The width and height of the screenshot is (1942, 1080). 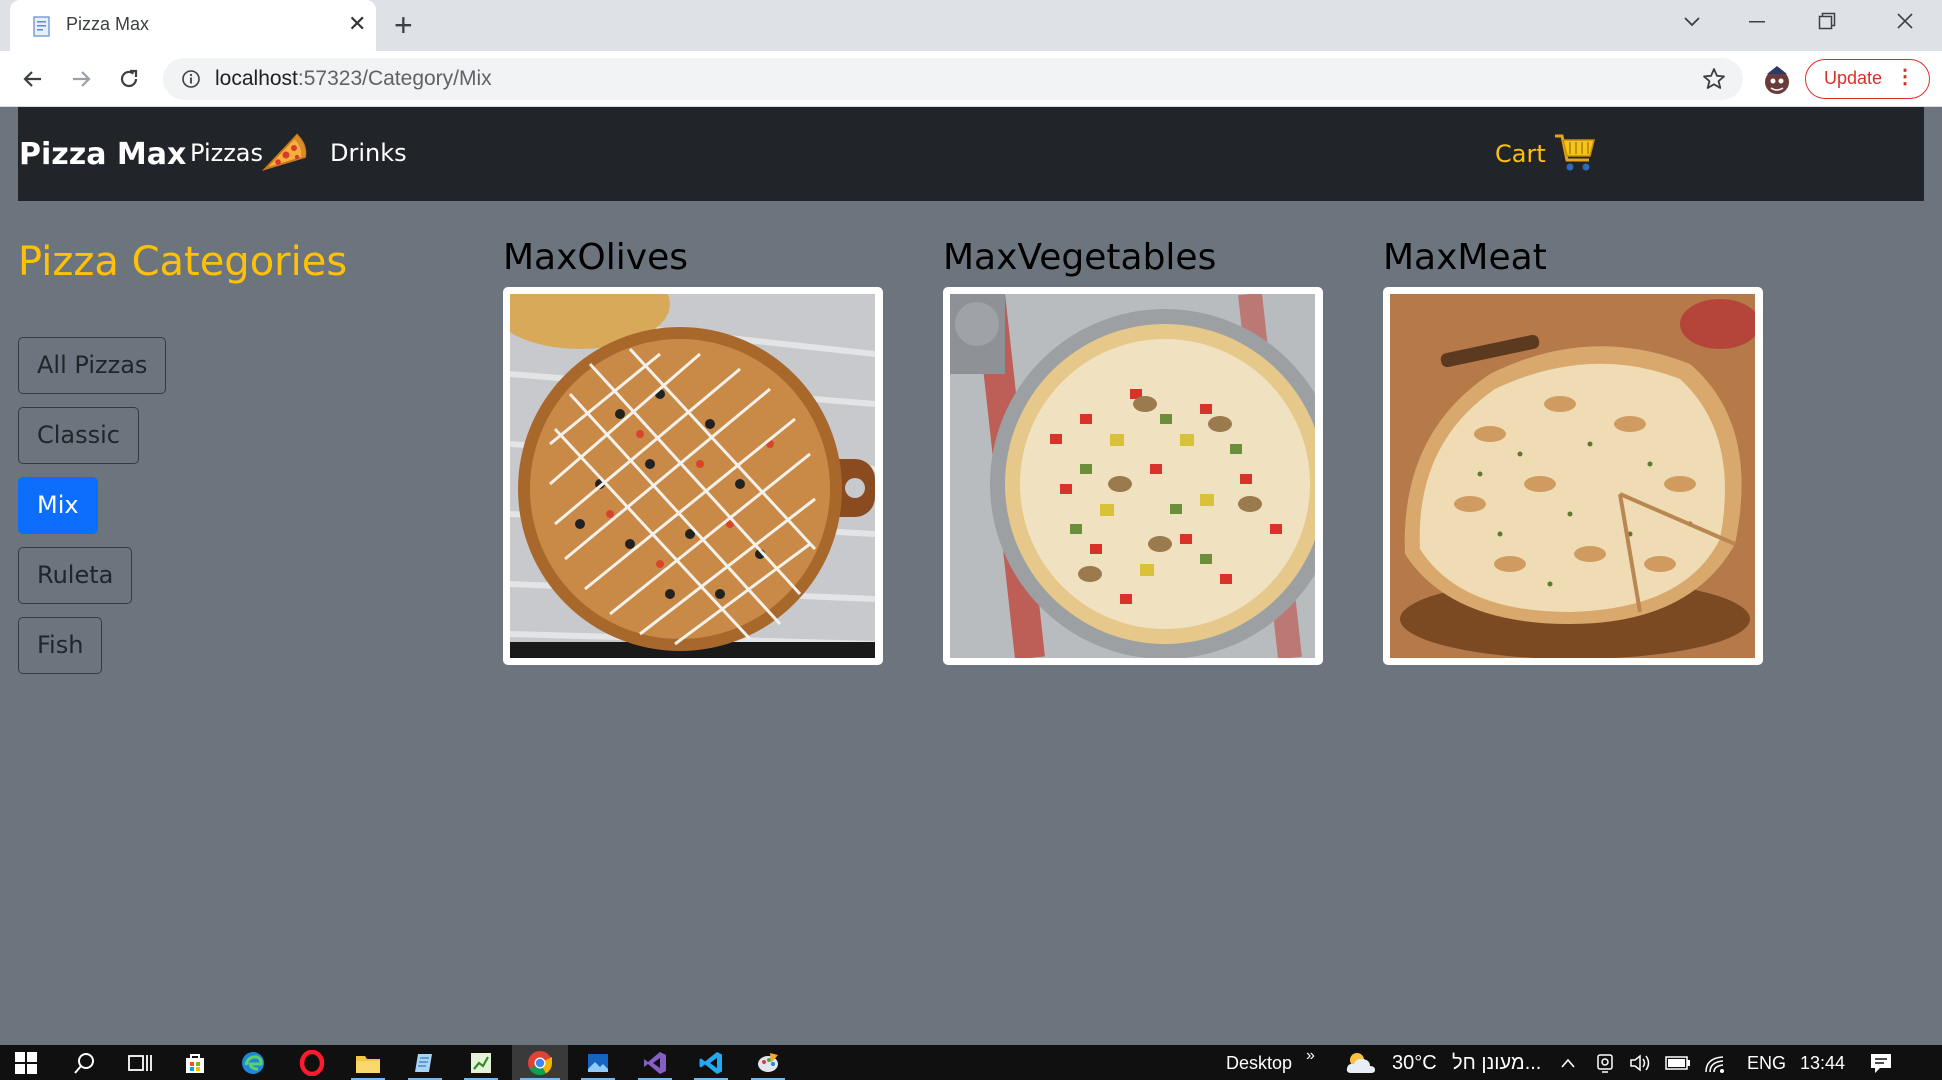 What do you see at coordinates (1414, 1063) in the screenshot?
I see `weather-temperature: 30°C` at bounding box center [1414, 1063].